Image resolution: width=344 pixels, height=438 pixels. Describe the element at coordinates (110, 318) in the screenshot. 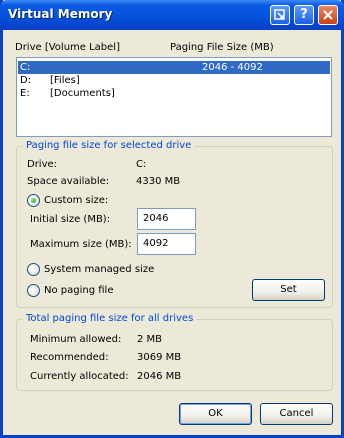

I see `total-paging-legend: Total paging file size for all drives` at that location.